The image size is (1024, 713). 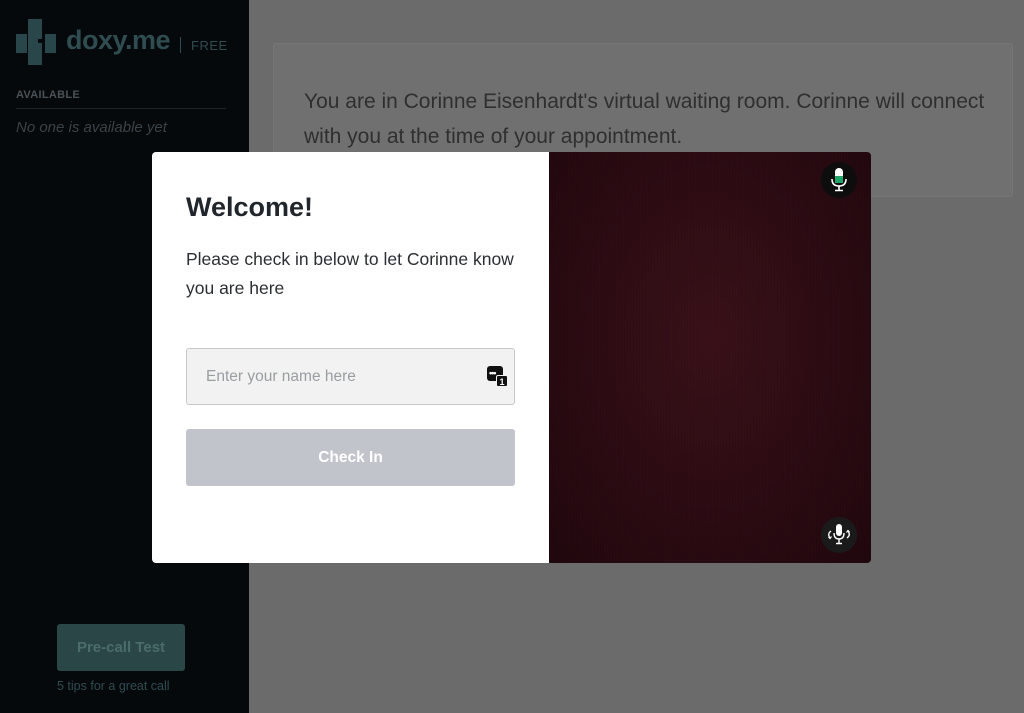 What do you see at coordinates (121, 647) in the screenshot?
I see `precall-test-button: Pre-call Test` at bounding box center [121, 647].